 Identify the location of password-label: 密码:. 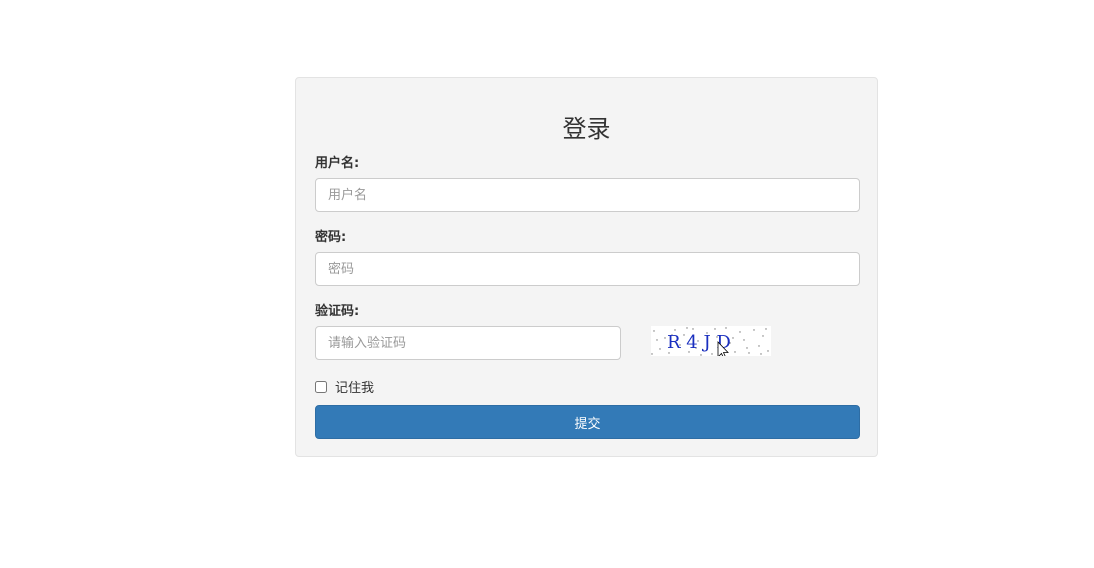
(331, 237).